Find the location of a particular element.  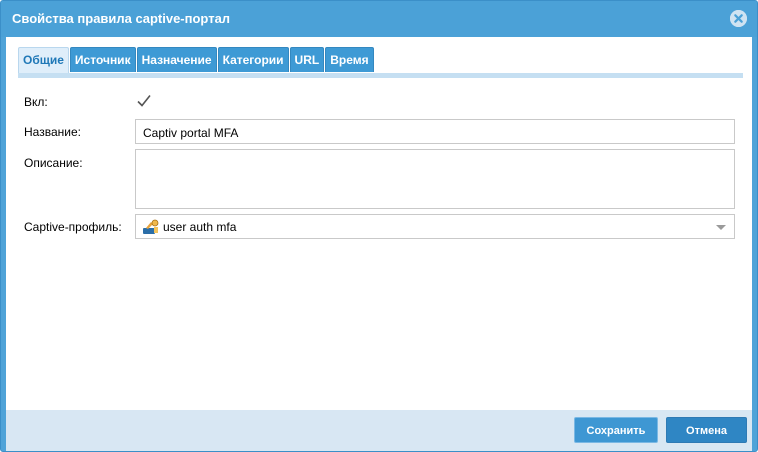

tab-general: Общие is located at coordinates (43, 60).